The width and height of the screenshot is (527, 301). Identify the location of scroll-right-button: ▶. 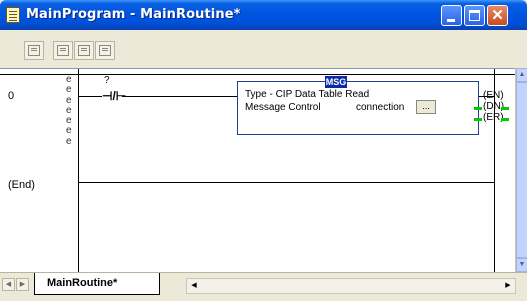
(508, 286).